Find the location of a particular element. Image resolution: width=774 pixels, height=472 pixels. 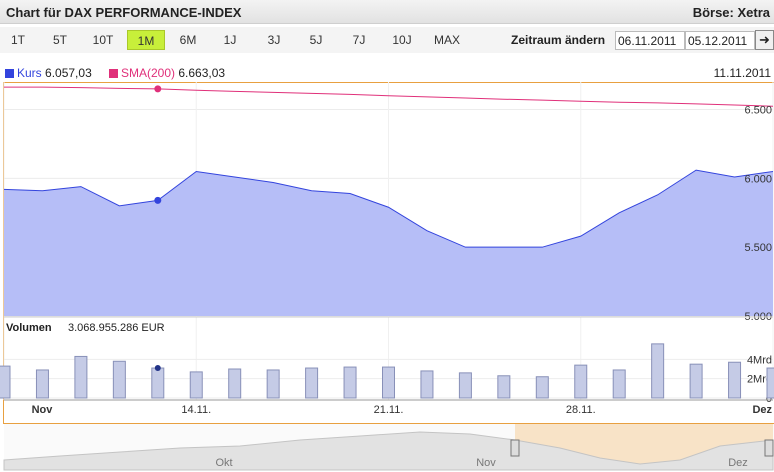

x-tick-label: 14.11. is located at coordinates (196, 410).